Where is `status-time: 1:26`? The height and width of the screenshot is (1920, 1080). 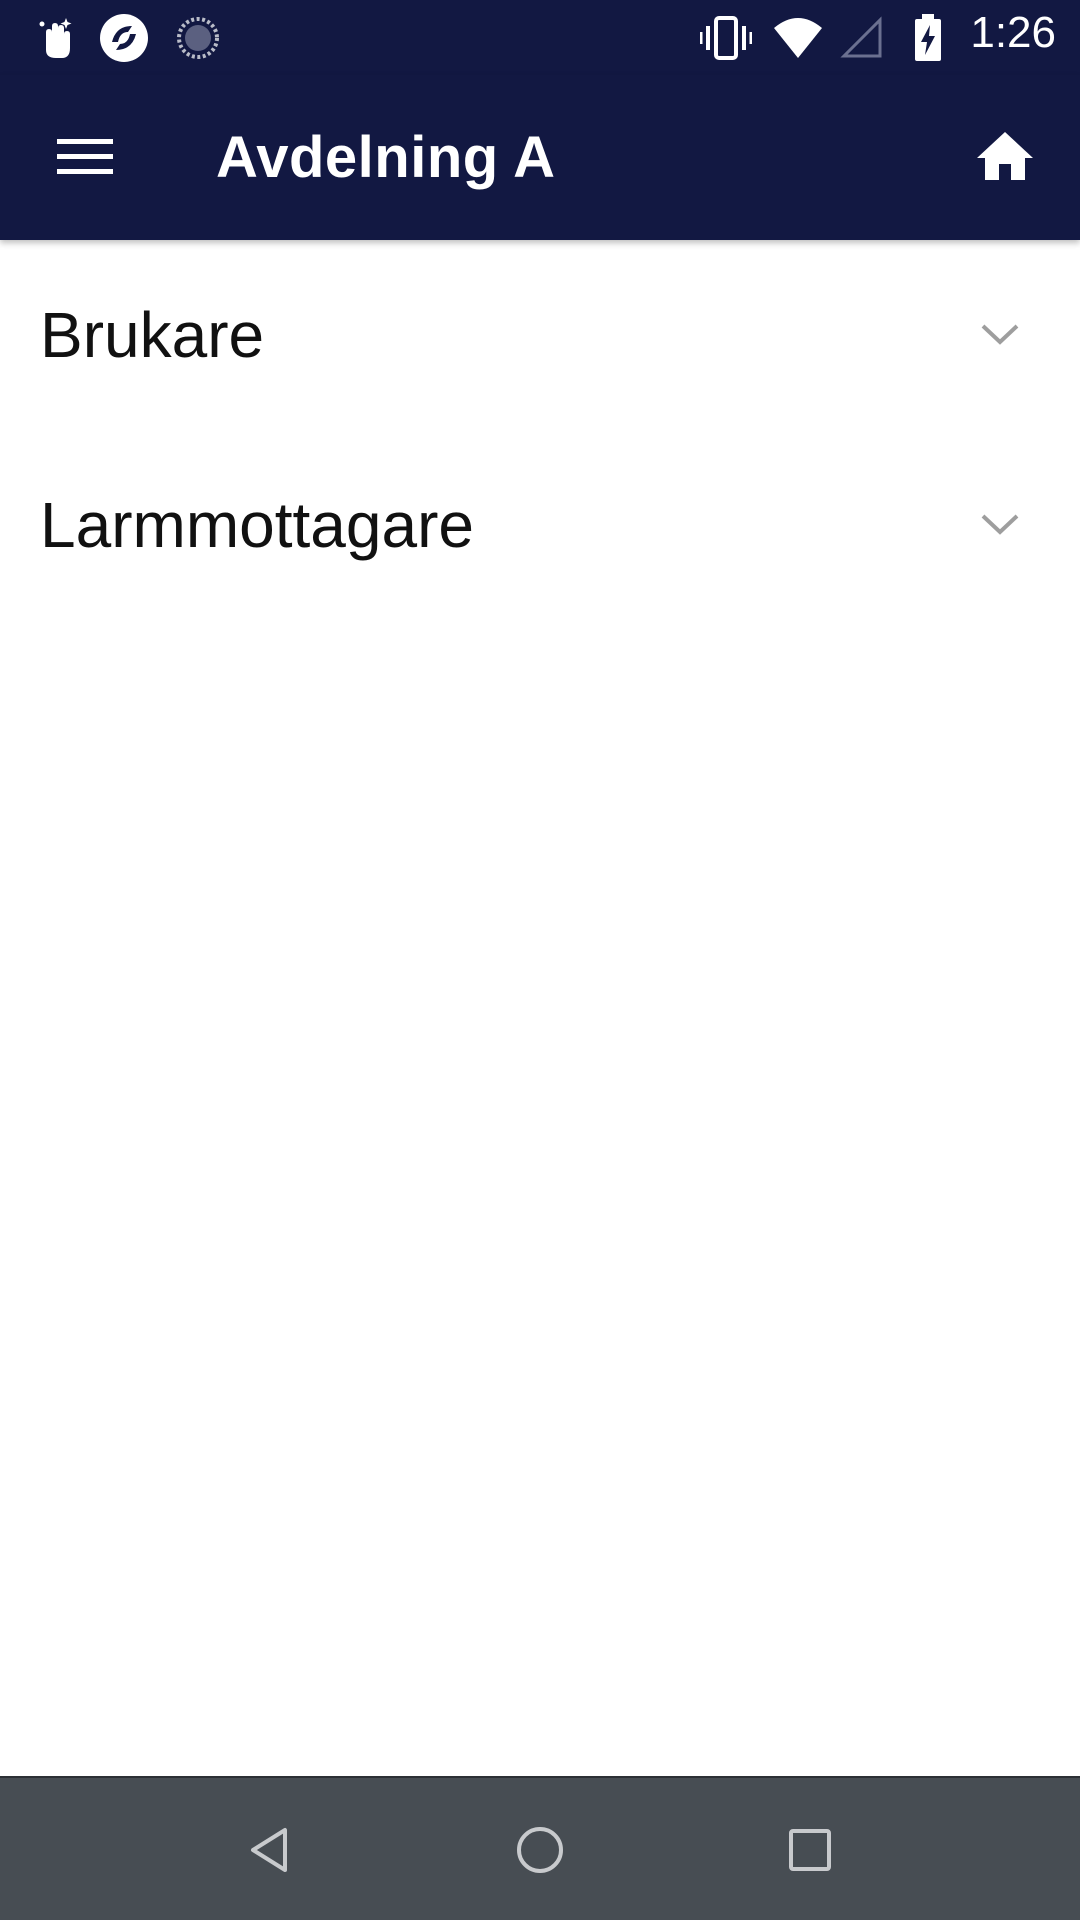
status-time: 1:26 is located at coordinates (1013, 32).